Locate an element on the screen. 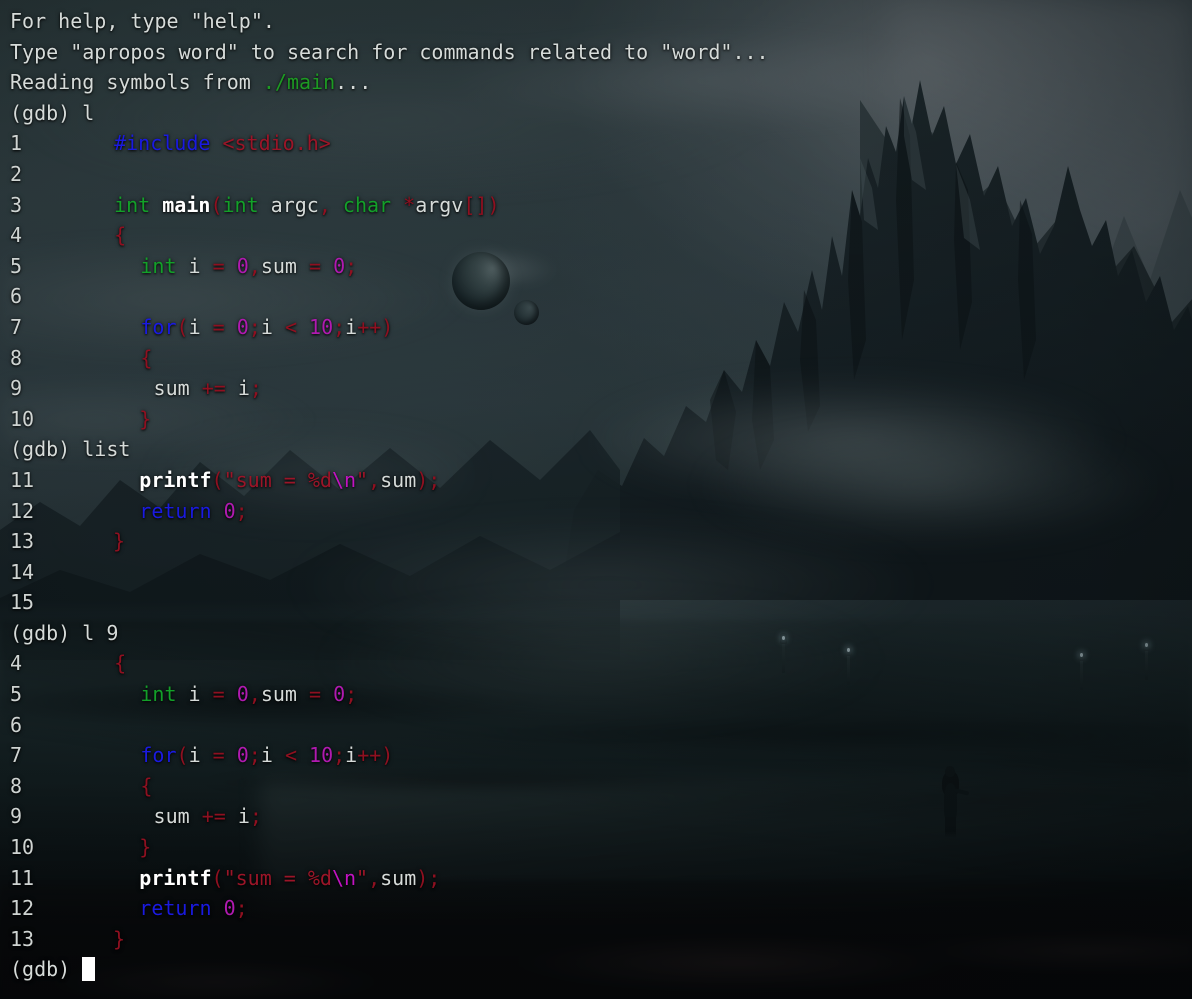 This screenshot has width=1192, height=999. source-code: } is located at coordinates (119, 541).